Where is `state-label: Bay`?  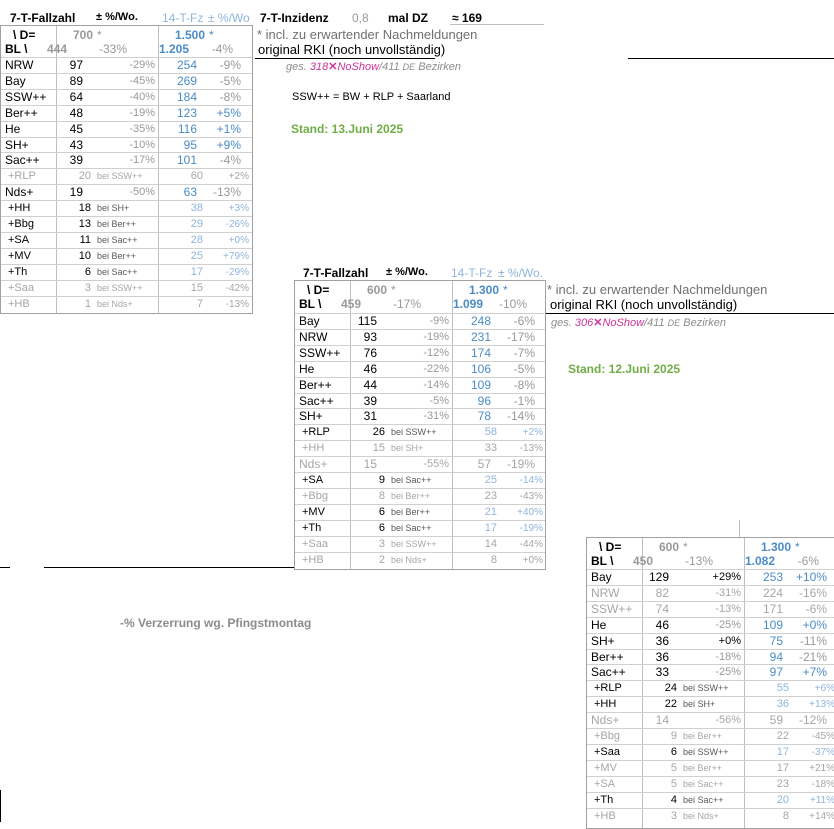 state-label: Bay is located at coordinates (601, 577).